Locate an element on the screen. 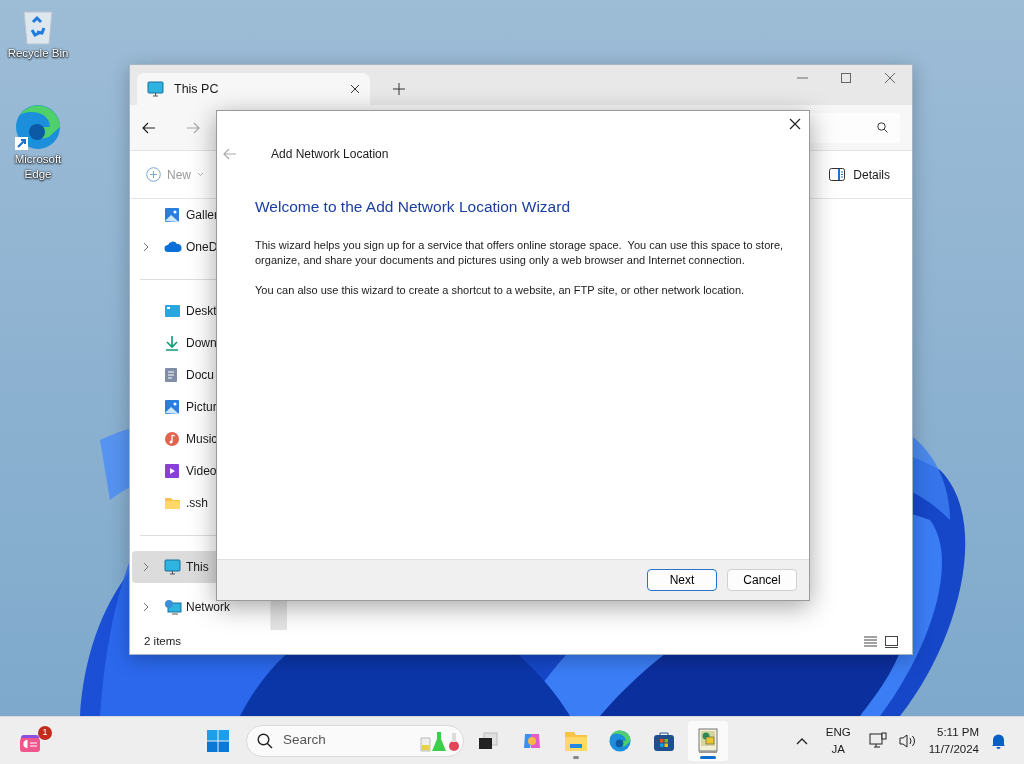 This screenshot has height=764, width=1024. document-icon is located at coordinates (171, 375).